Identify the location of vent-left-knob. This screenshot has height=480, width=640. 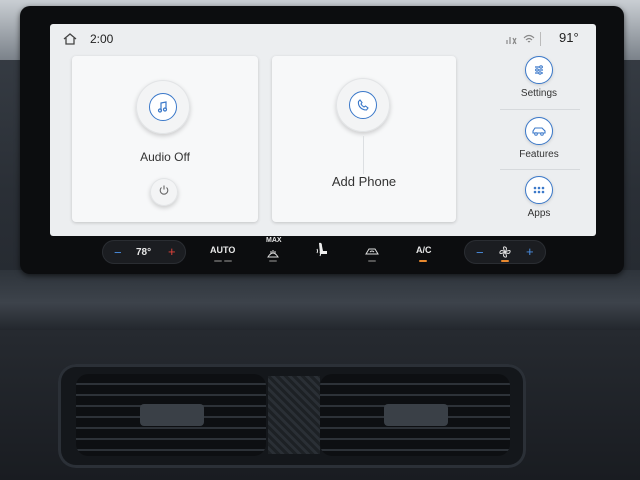
(172, 415).